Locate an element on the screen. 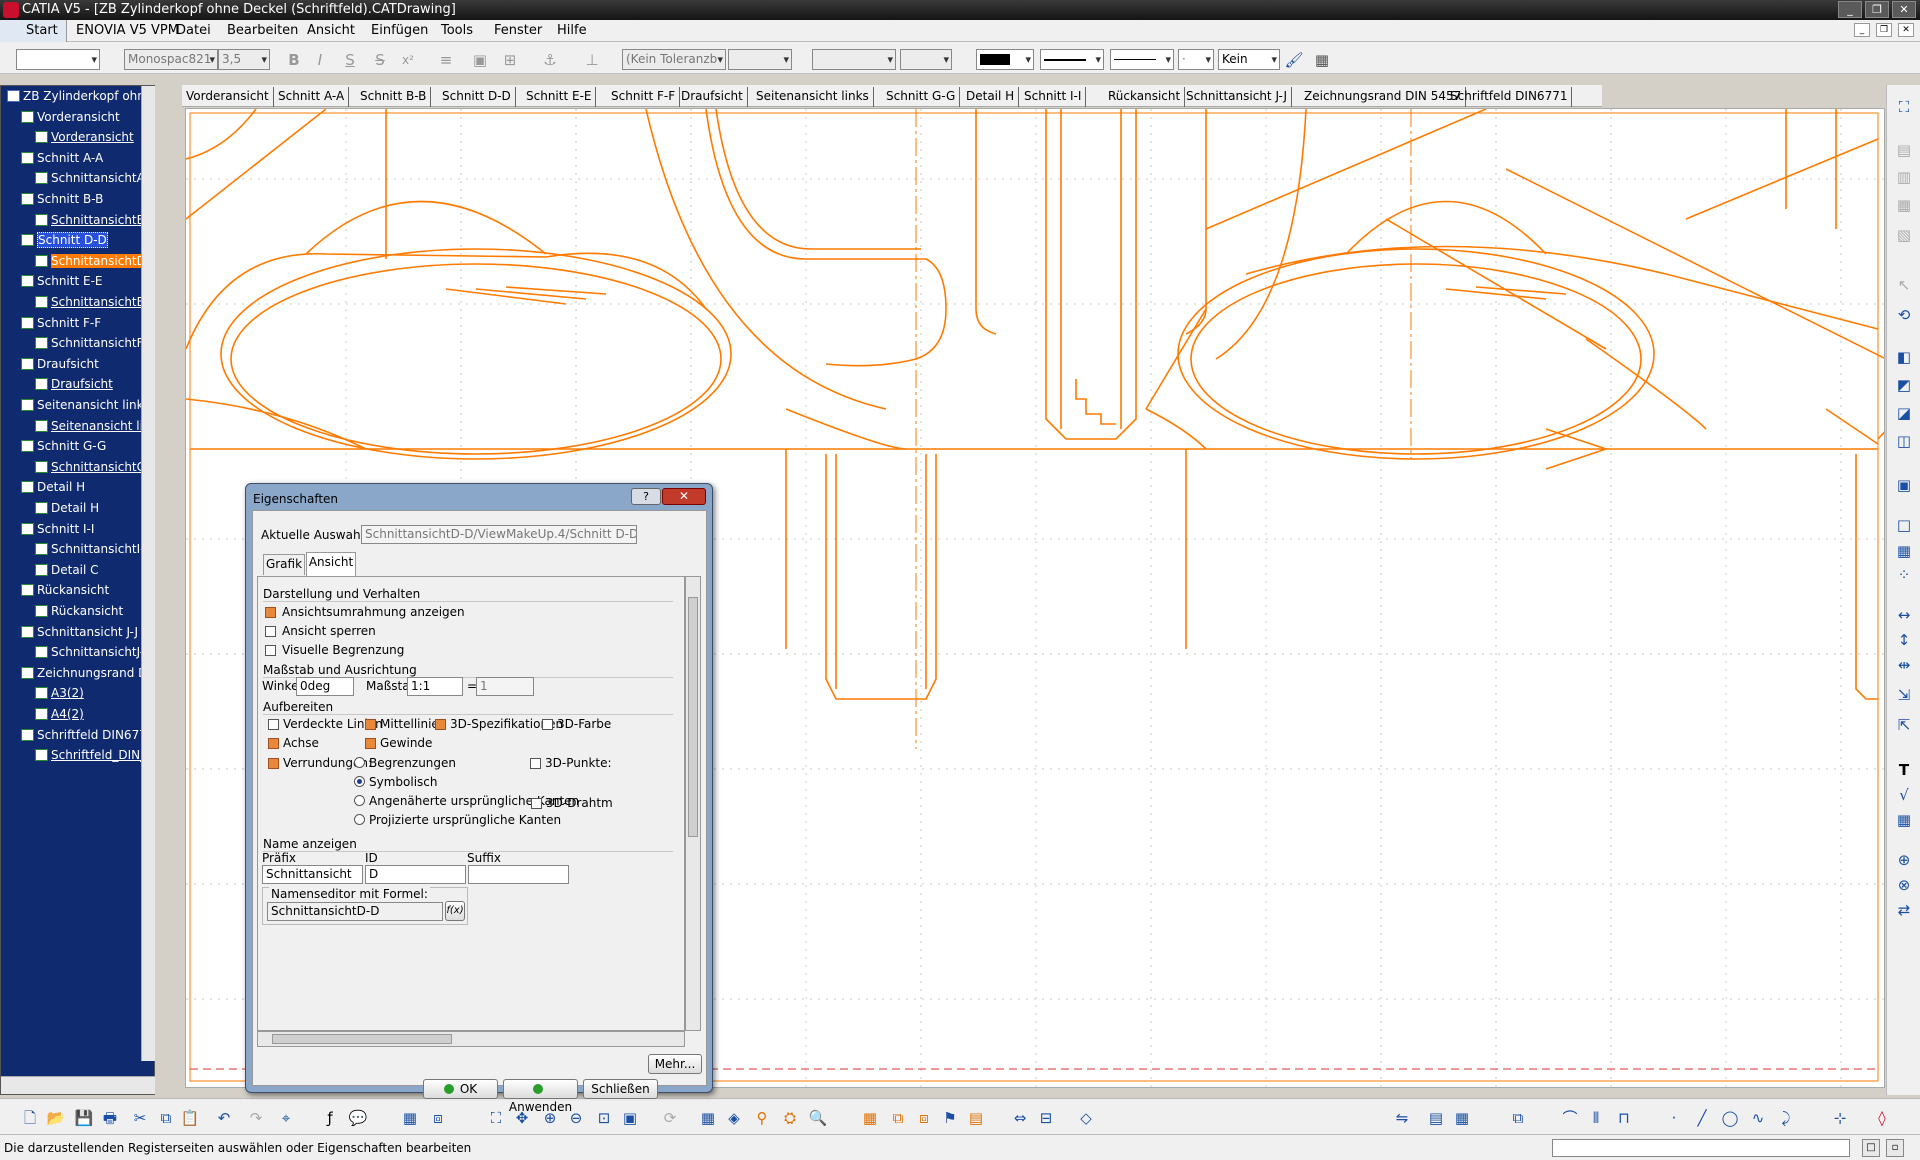  select-icon: ↖ is located at coordinates (1904, 285).